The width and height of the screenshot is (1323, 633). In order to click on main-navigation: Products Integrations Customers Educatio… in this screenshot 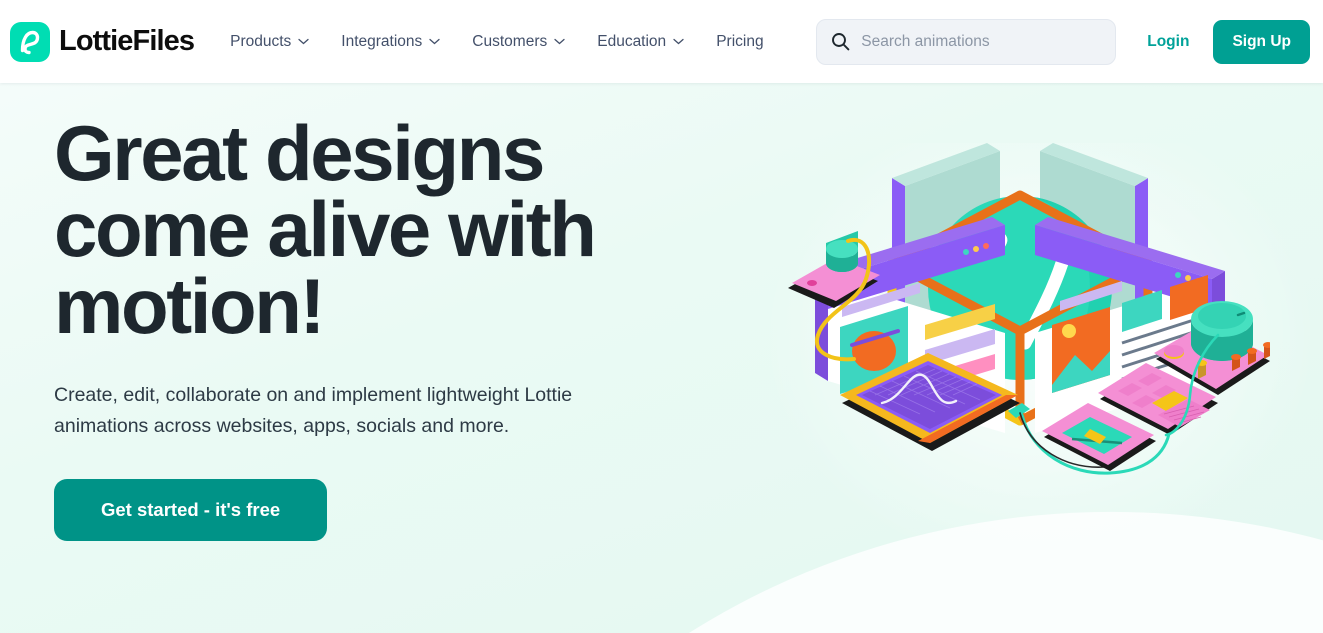, I will do `click(496, 42)`.